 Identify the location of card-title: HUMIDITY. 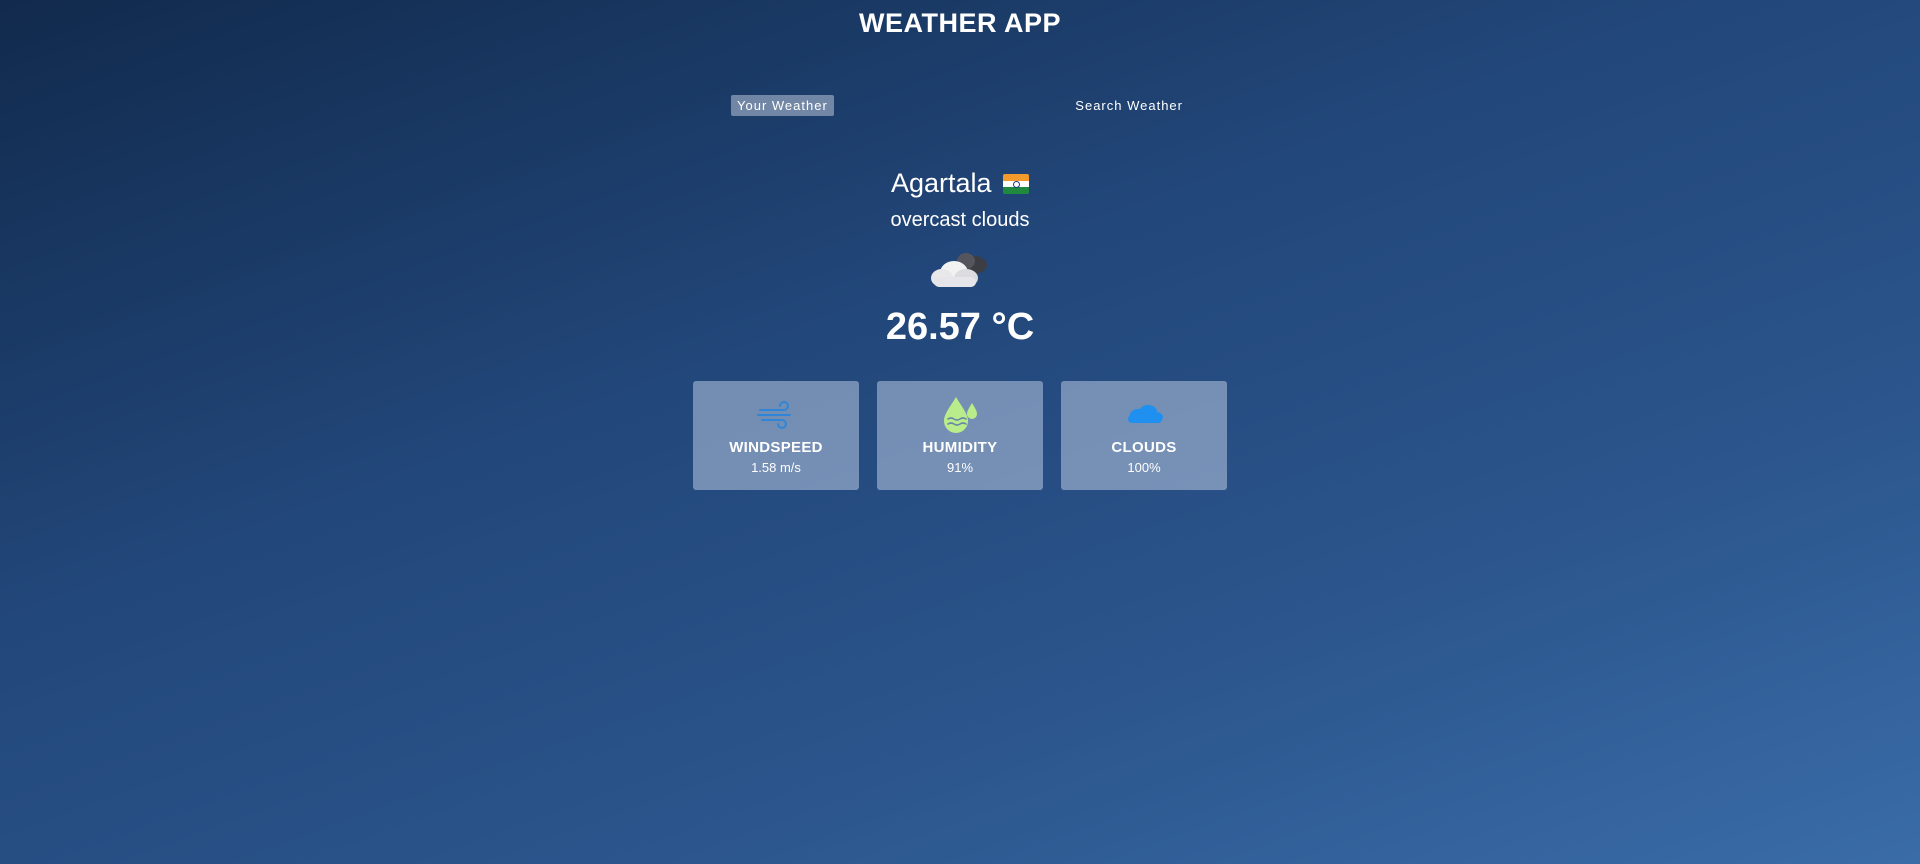
(960, 447).